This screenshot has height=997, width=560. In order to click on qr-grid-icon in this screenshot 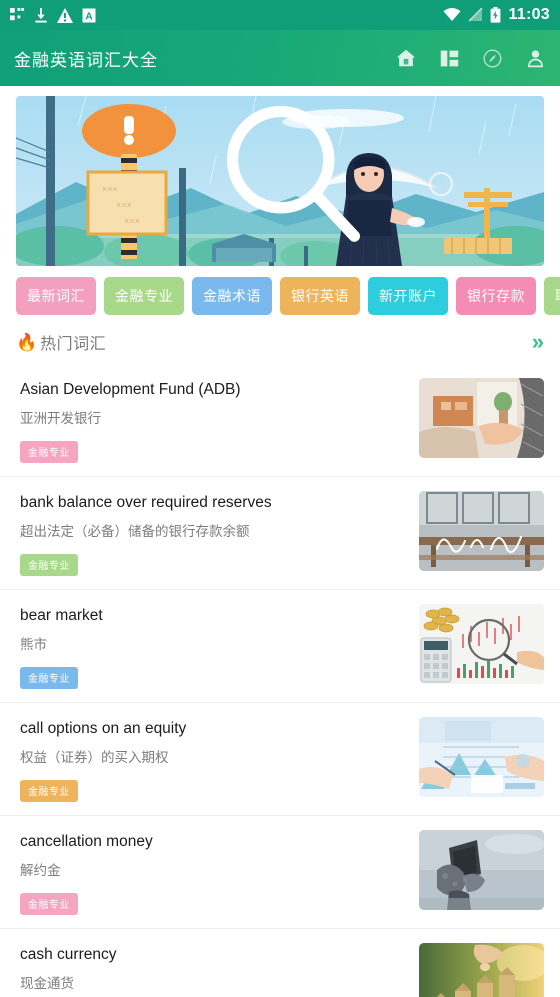, I will do `click(17, 13)`.